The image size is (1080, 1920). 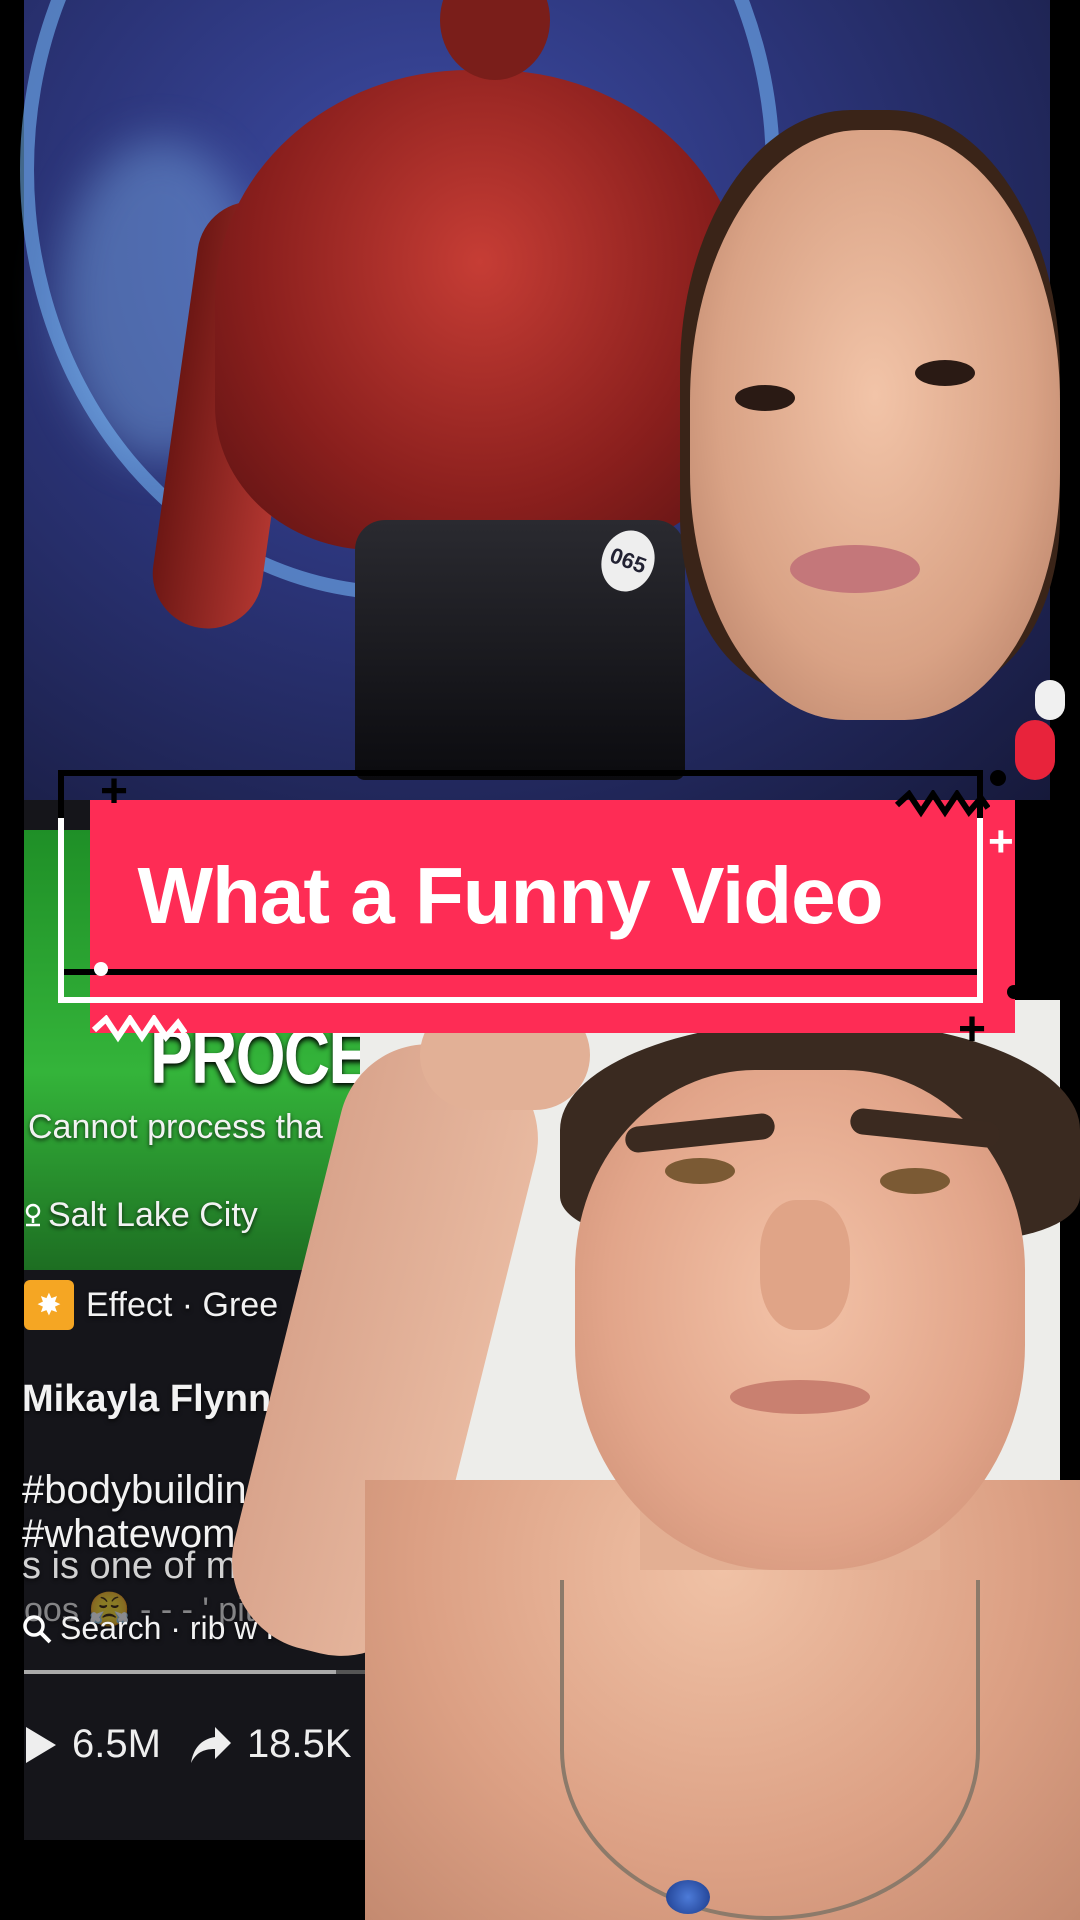 What do you see at coordinates (915, 1181) in the screenshot?
I see `man-eye-right` at bounding box center [915, 1181].